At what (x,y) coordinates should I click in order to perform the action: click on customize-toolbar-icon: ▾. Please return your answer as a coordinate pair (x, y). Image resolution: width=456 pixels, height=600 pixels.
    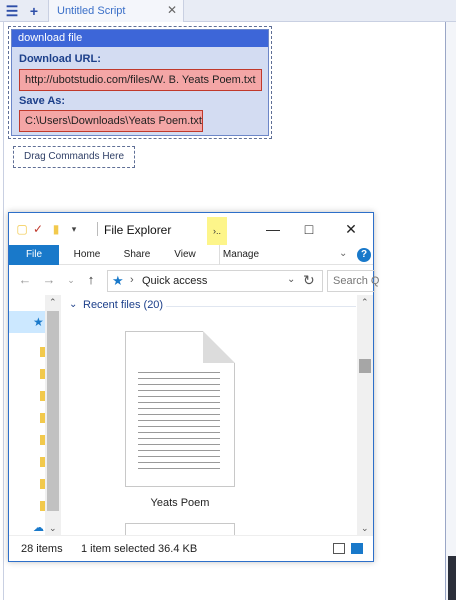
    Looking at the image, I should click on (74, 229).